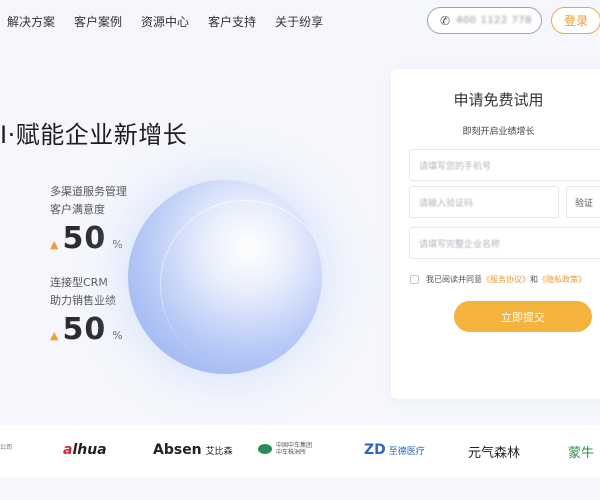 This screenshot has width=600, height=500. Describe the element at coordinates (581, 453) in the screenshot. I see `logo-mengniu: 蒙牛` at that location.